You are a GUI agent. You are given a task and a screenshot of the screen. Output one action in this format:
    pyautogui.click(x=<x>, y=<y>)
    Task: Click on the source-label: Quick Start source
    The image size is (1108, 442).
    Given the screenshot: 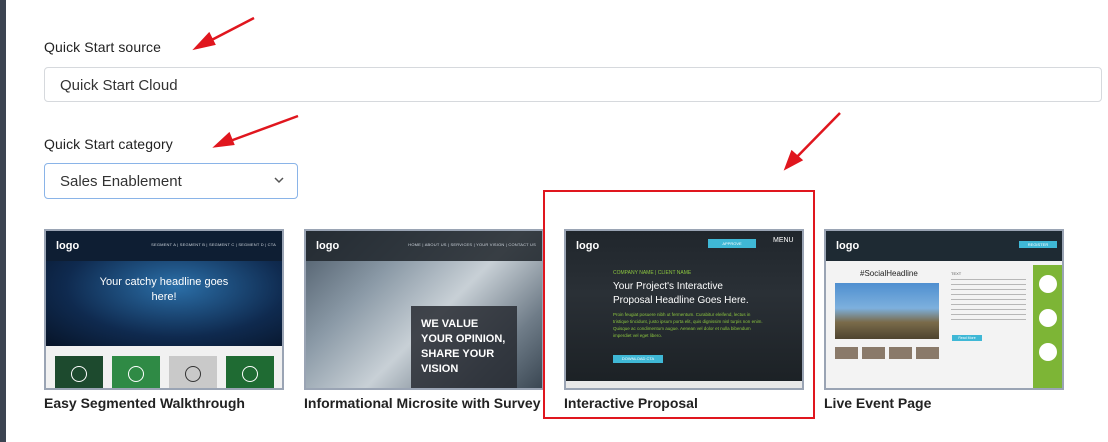 What is the action you would take?
    pyautogui.click(x=102, y=47)
    